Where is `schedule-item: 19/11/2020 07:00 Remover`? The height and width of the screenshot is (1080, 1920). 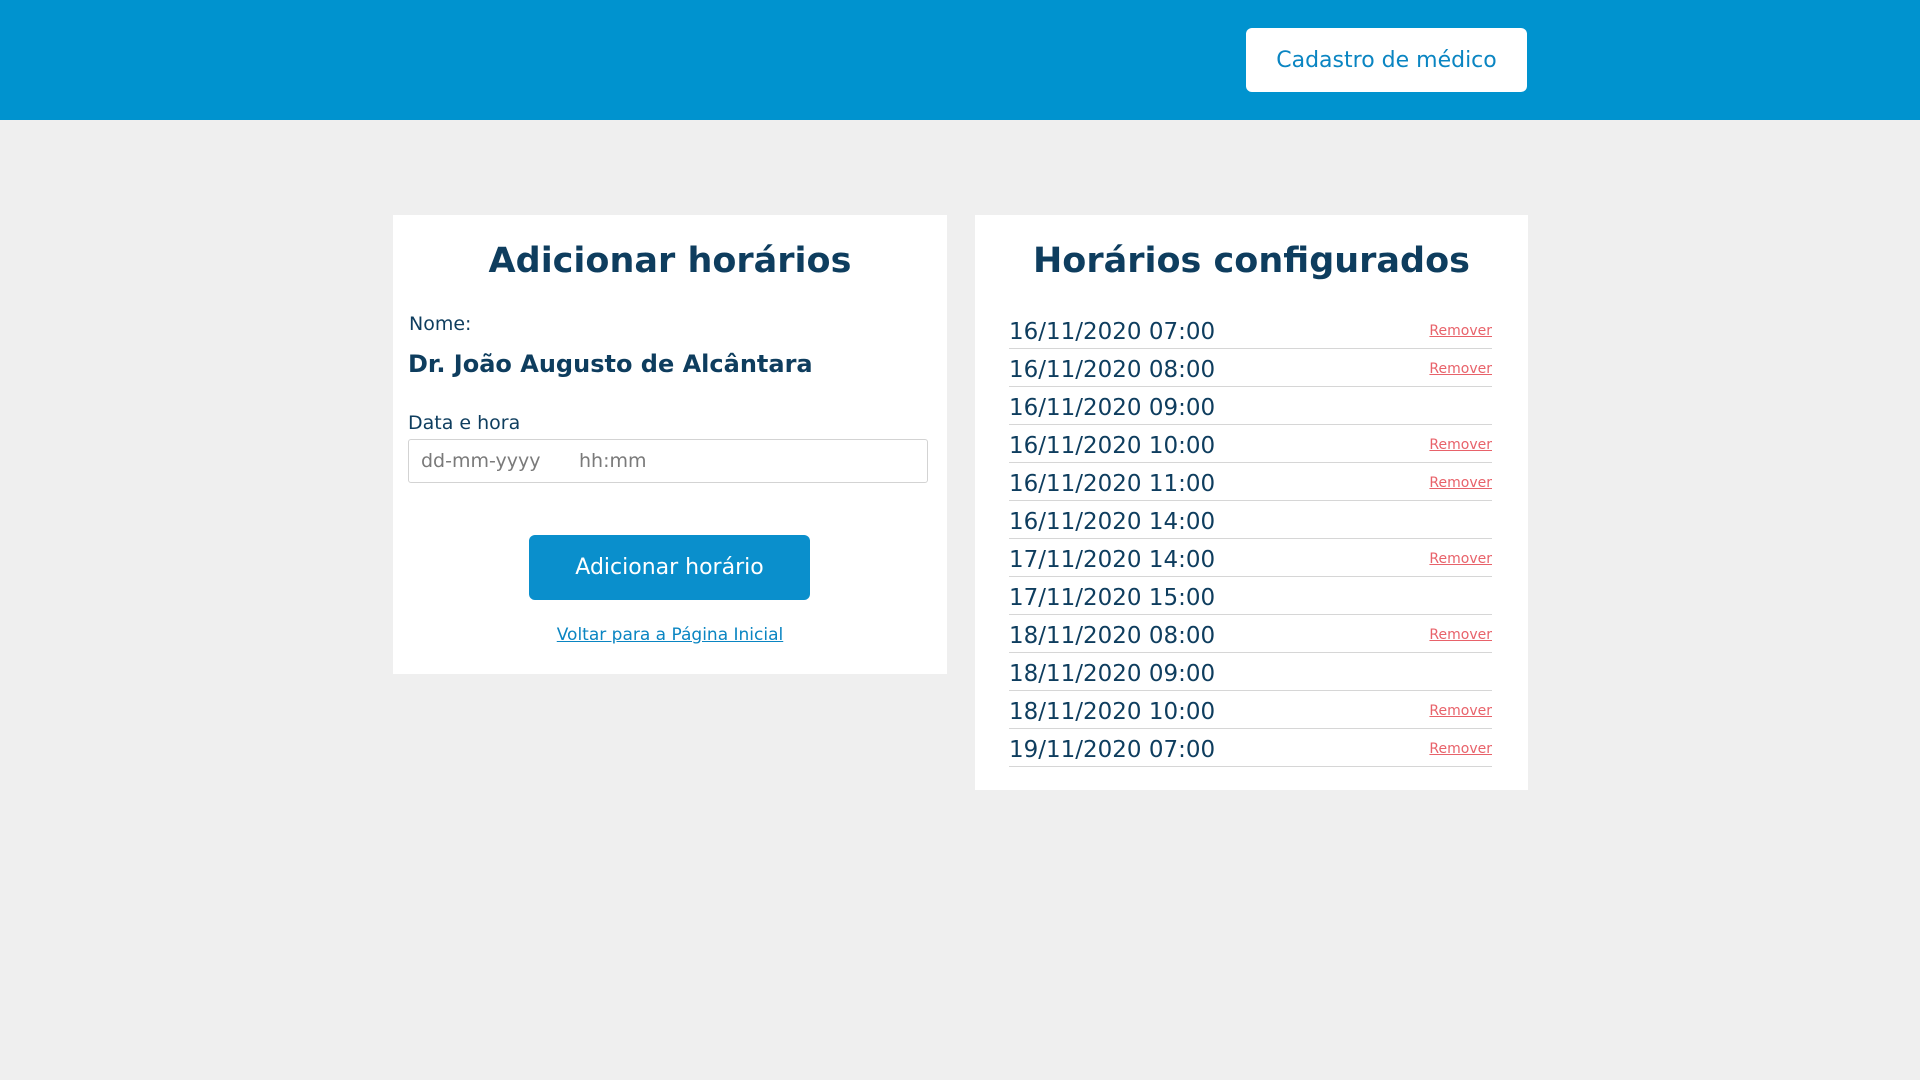
schedule-item: 19/11/2020 07:00 Remover is located at coordinates (1250, 748).